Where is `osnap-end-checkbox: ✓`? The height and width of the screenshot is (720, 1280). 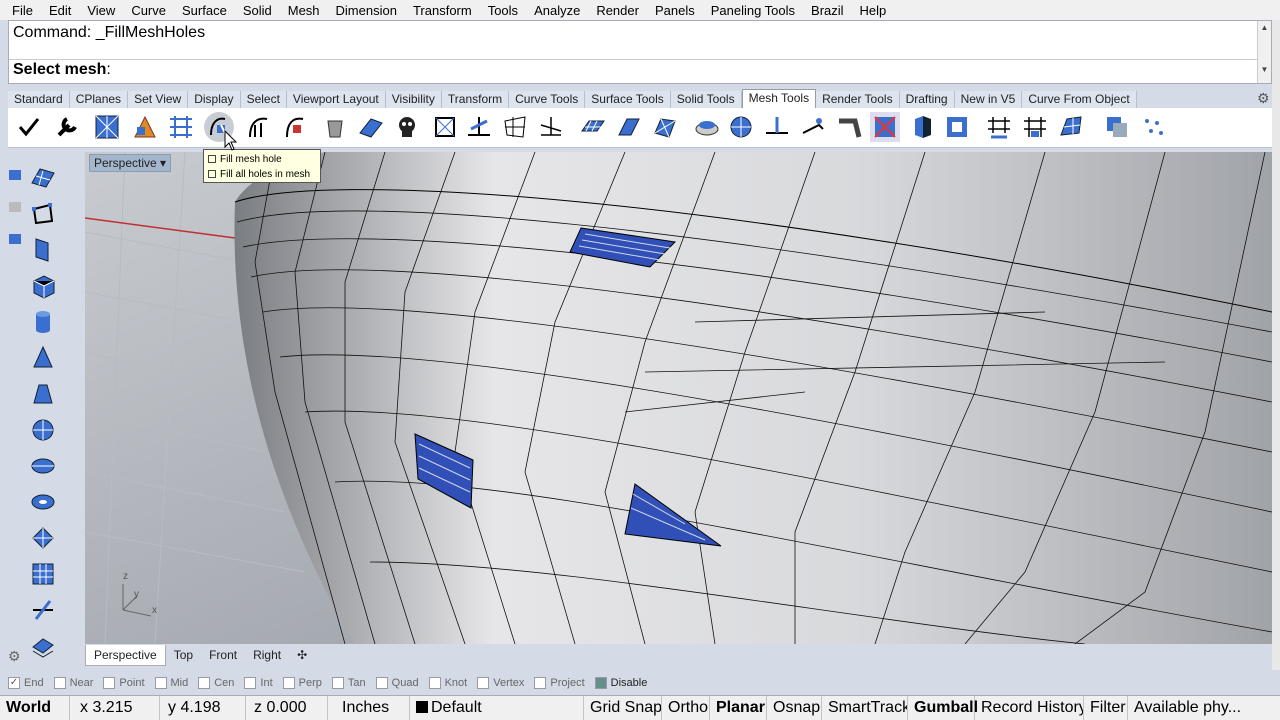
osnap-end-checkbox: ✓ is located at coordinates (14, 683).